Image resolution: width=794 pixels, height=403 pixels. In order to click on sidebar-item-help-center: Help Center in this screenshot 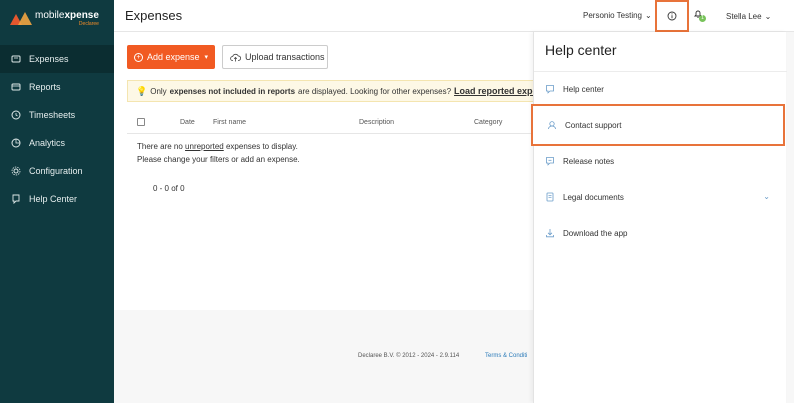, I will do `click(57, 199)`.